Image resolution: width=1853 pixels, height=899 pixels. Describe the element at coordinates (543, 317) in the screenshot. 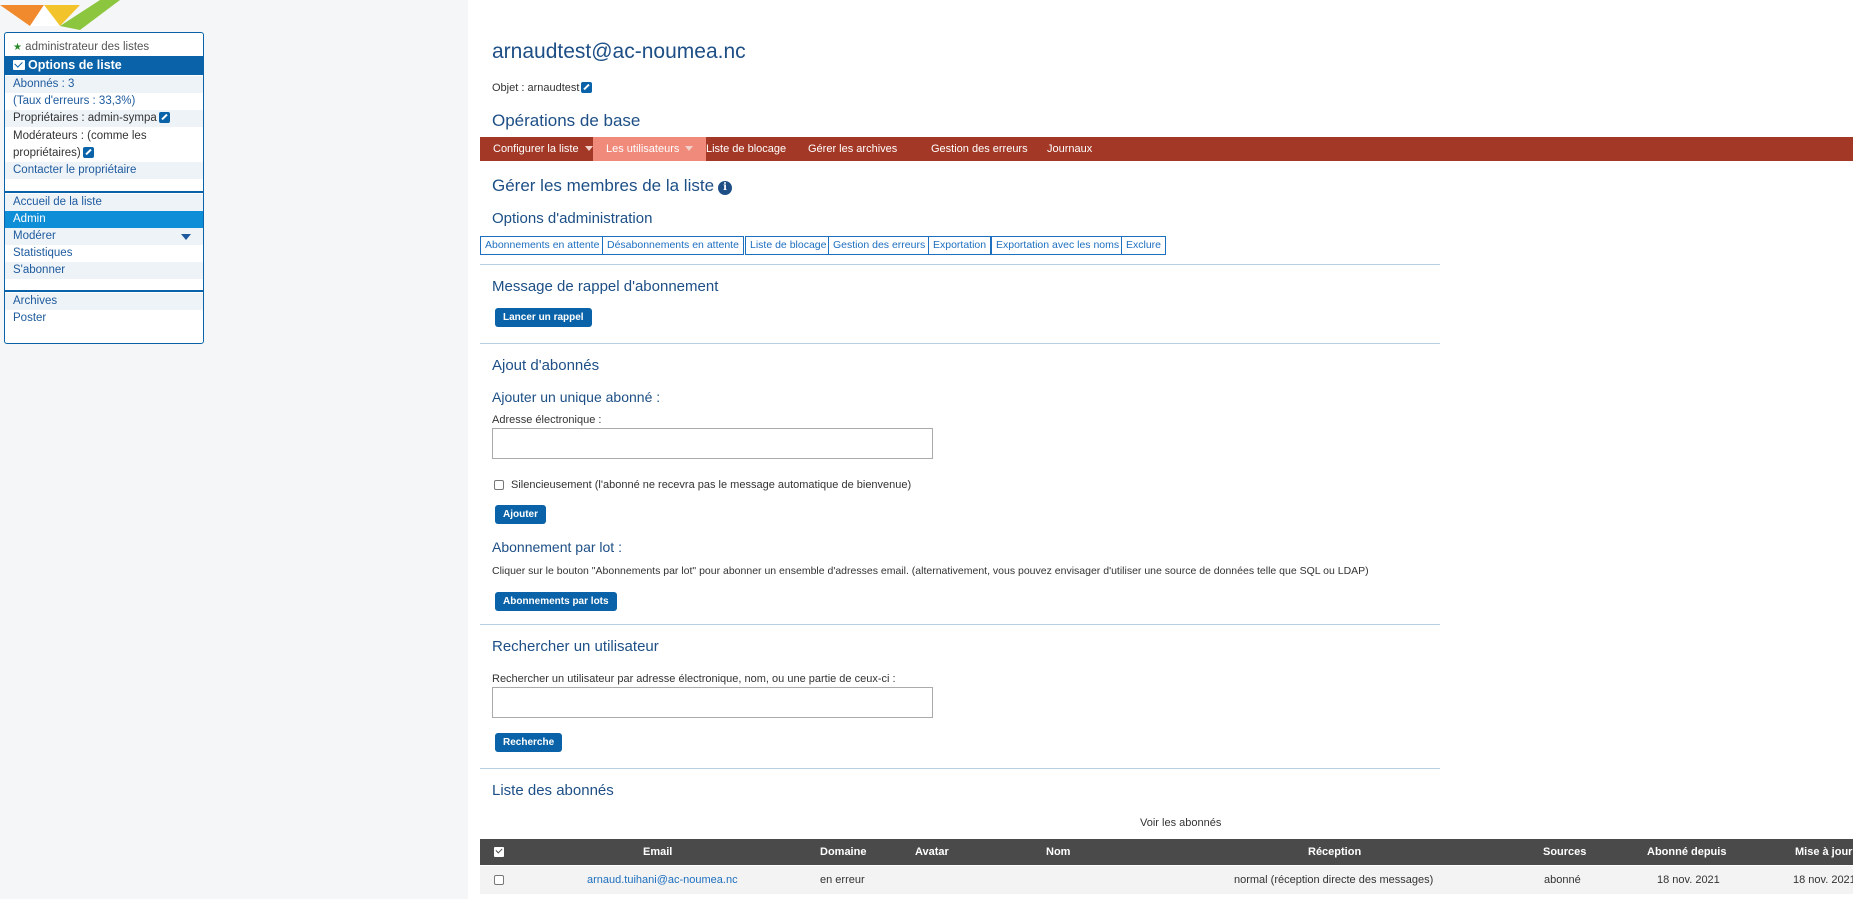

I see `send-reminder-button: Lancer un rappel` at that location.